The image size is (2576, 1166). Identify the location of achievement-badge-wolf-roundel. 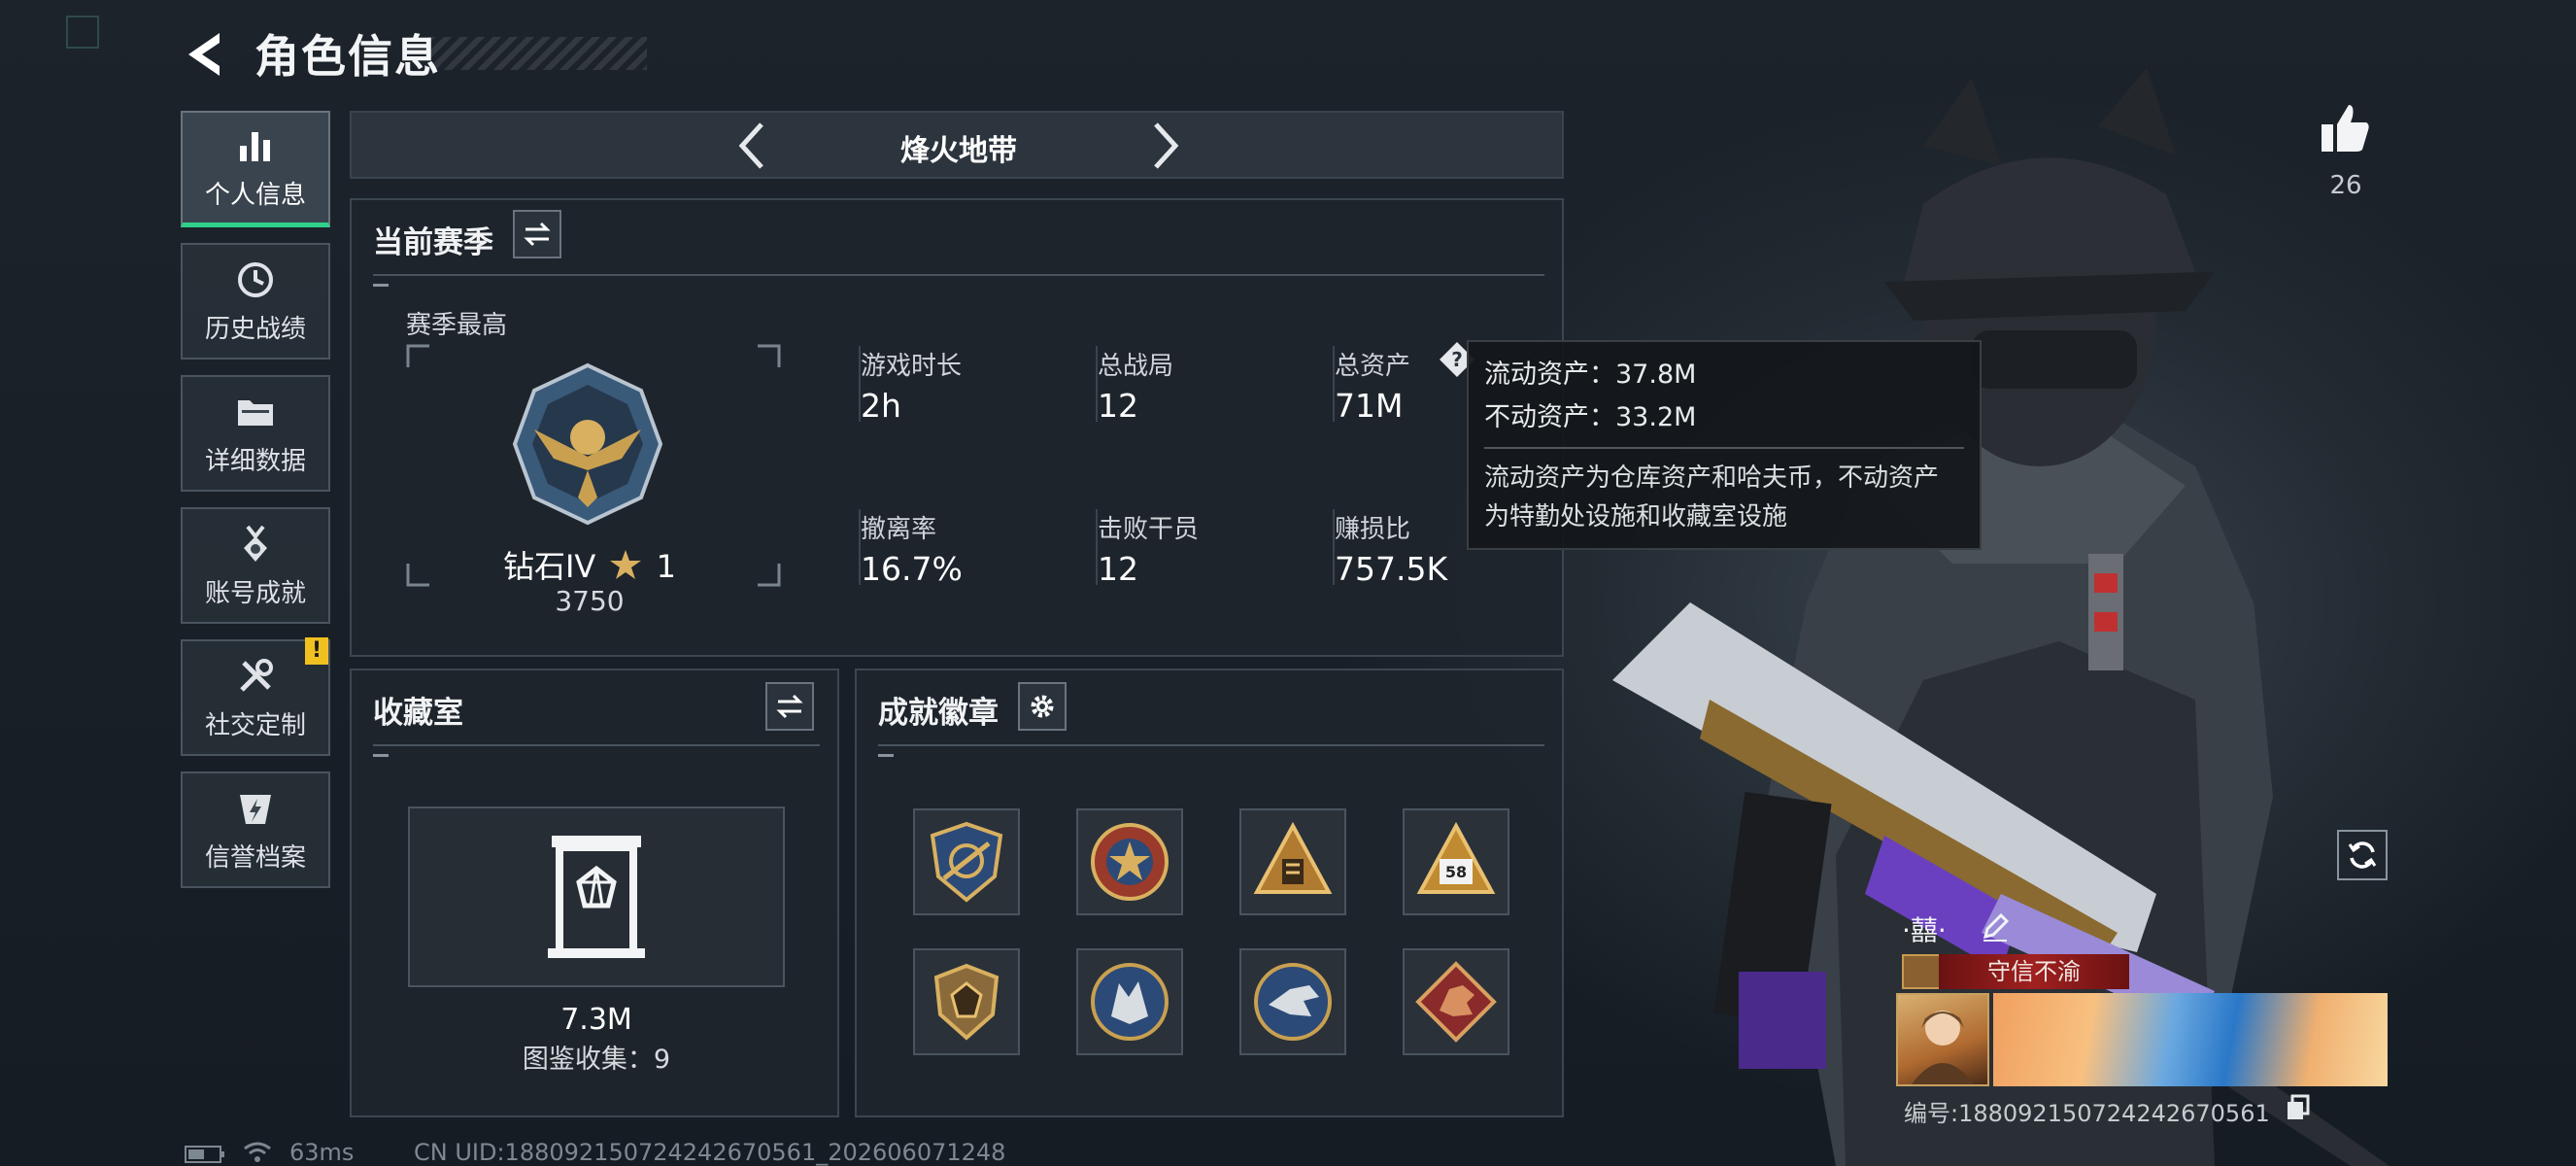
(1129, 1001).